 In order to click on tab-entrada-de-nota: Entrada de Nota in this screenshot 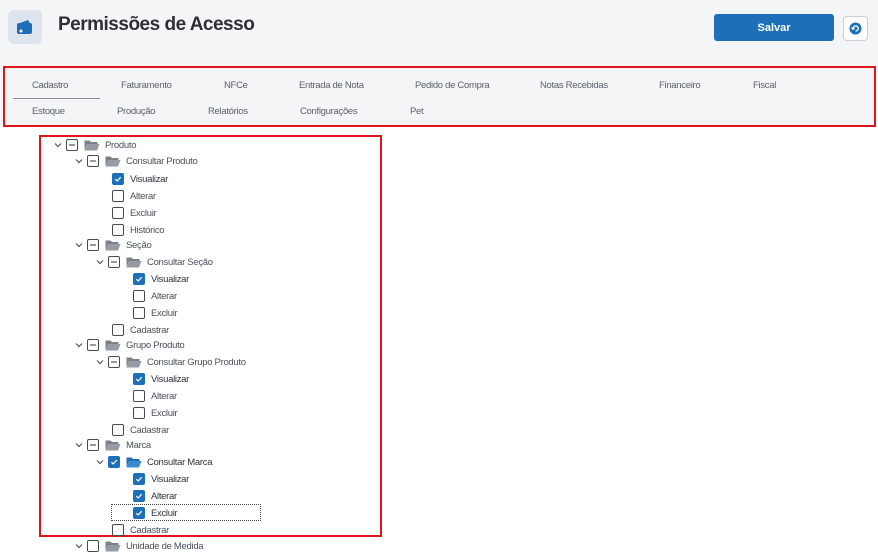, I will do `click(331, 85)`.